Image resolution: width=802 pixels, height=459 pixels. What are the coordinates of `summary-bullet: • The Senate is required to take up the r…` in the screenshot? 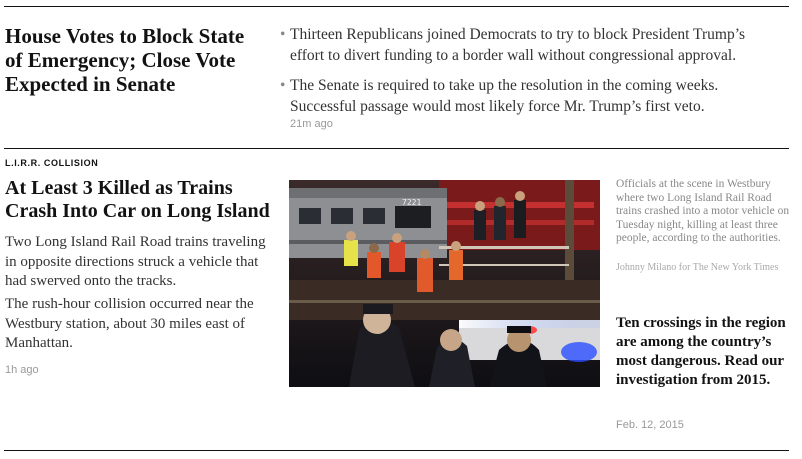 It's located at (530, 96).